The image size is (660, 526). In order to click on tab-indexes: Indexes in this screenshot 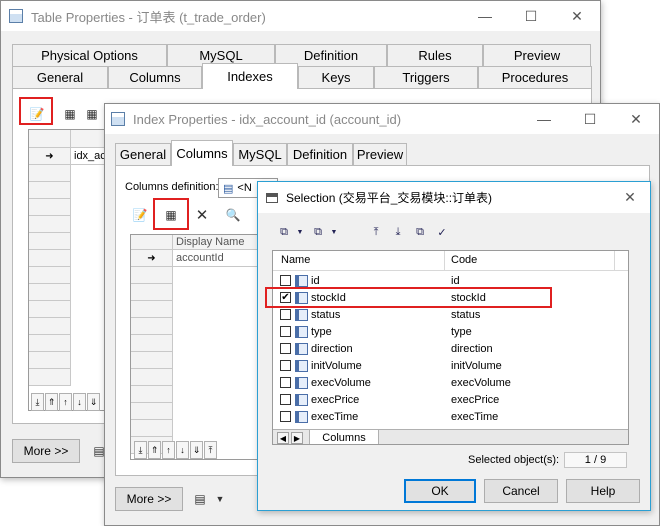, I will do `click(250, 76)`.